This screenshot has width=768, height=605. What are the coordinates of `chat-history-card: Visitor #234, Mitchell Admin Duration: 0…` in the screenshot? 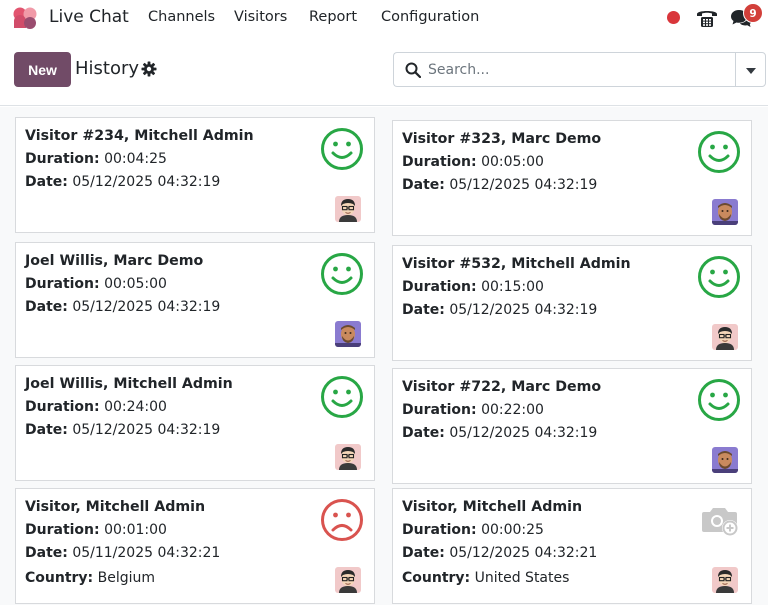 It's located at (195, 175).